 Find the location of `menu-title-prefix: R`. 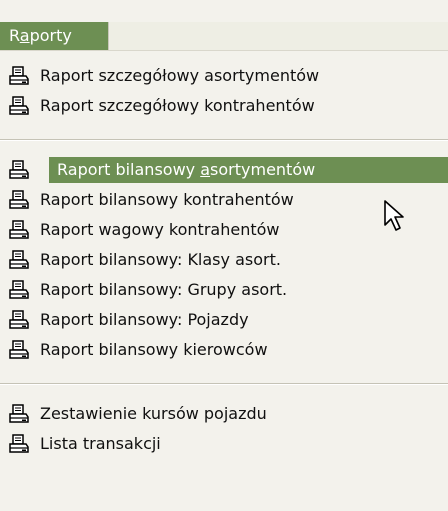

menu-title-prefix: R is located at coordinates (14, 35).